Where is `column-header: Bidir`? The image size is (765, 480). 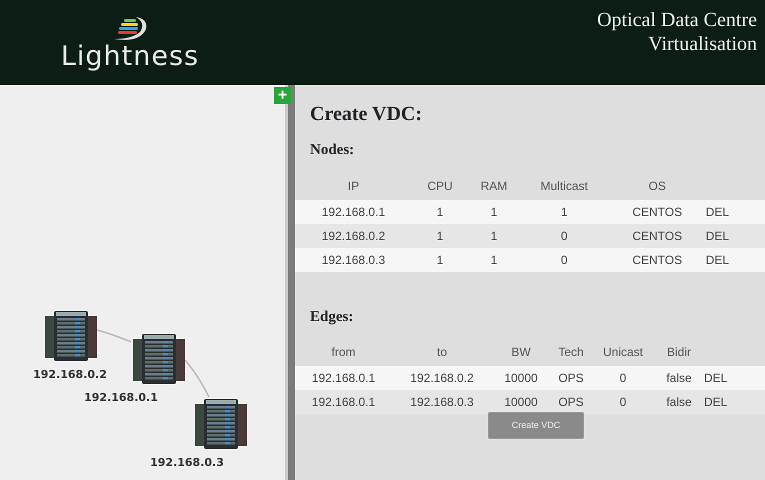 column-header: Bidir is located at coordinates (678, 352).